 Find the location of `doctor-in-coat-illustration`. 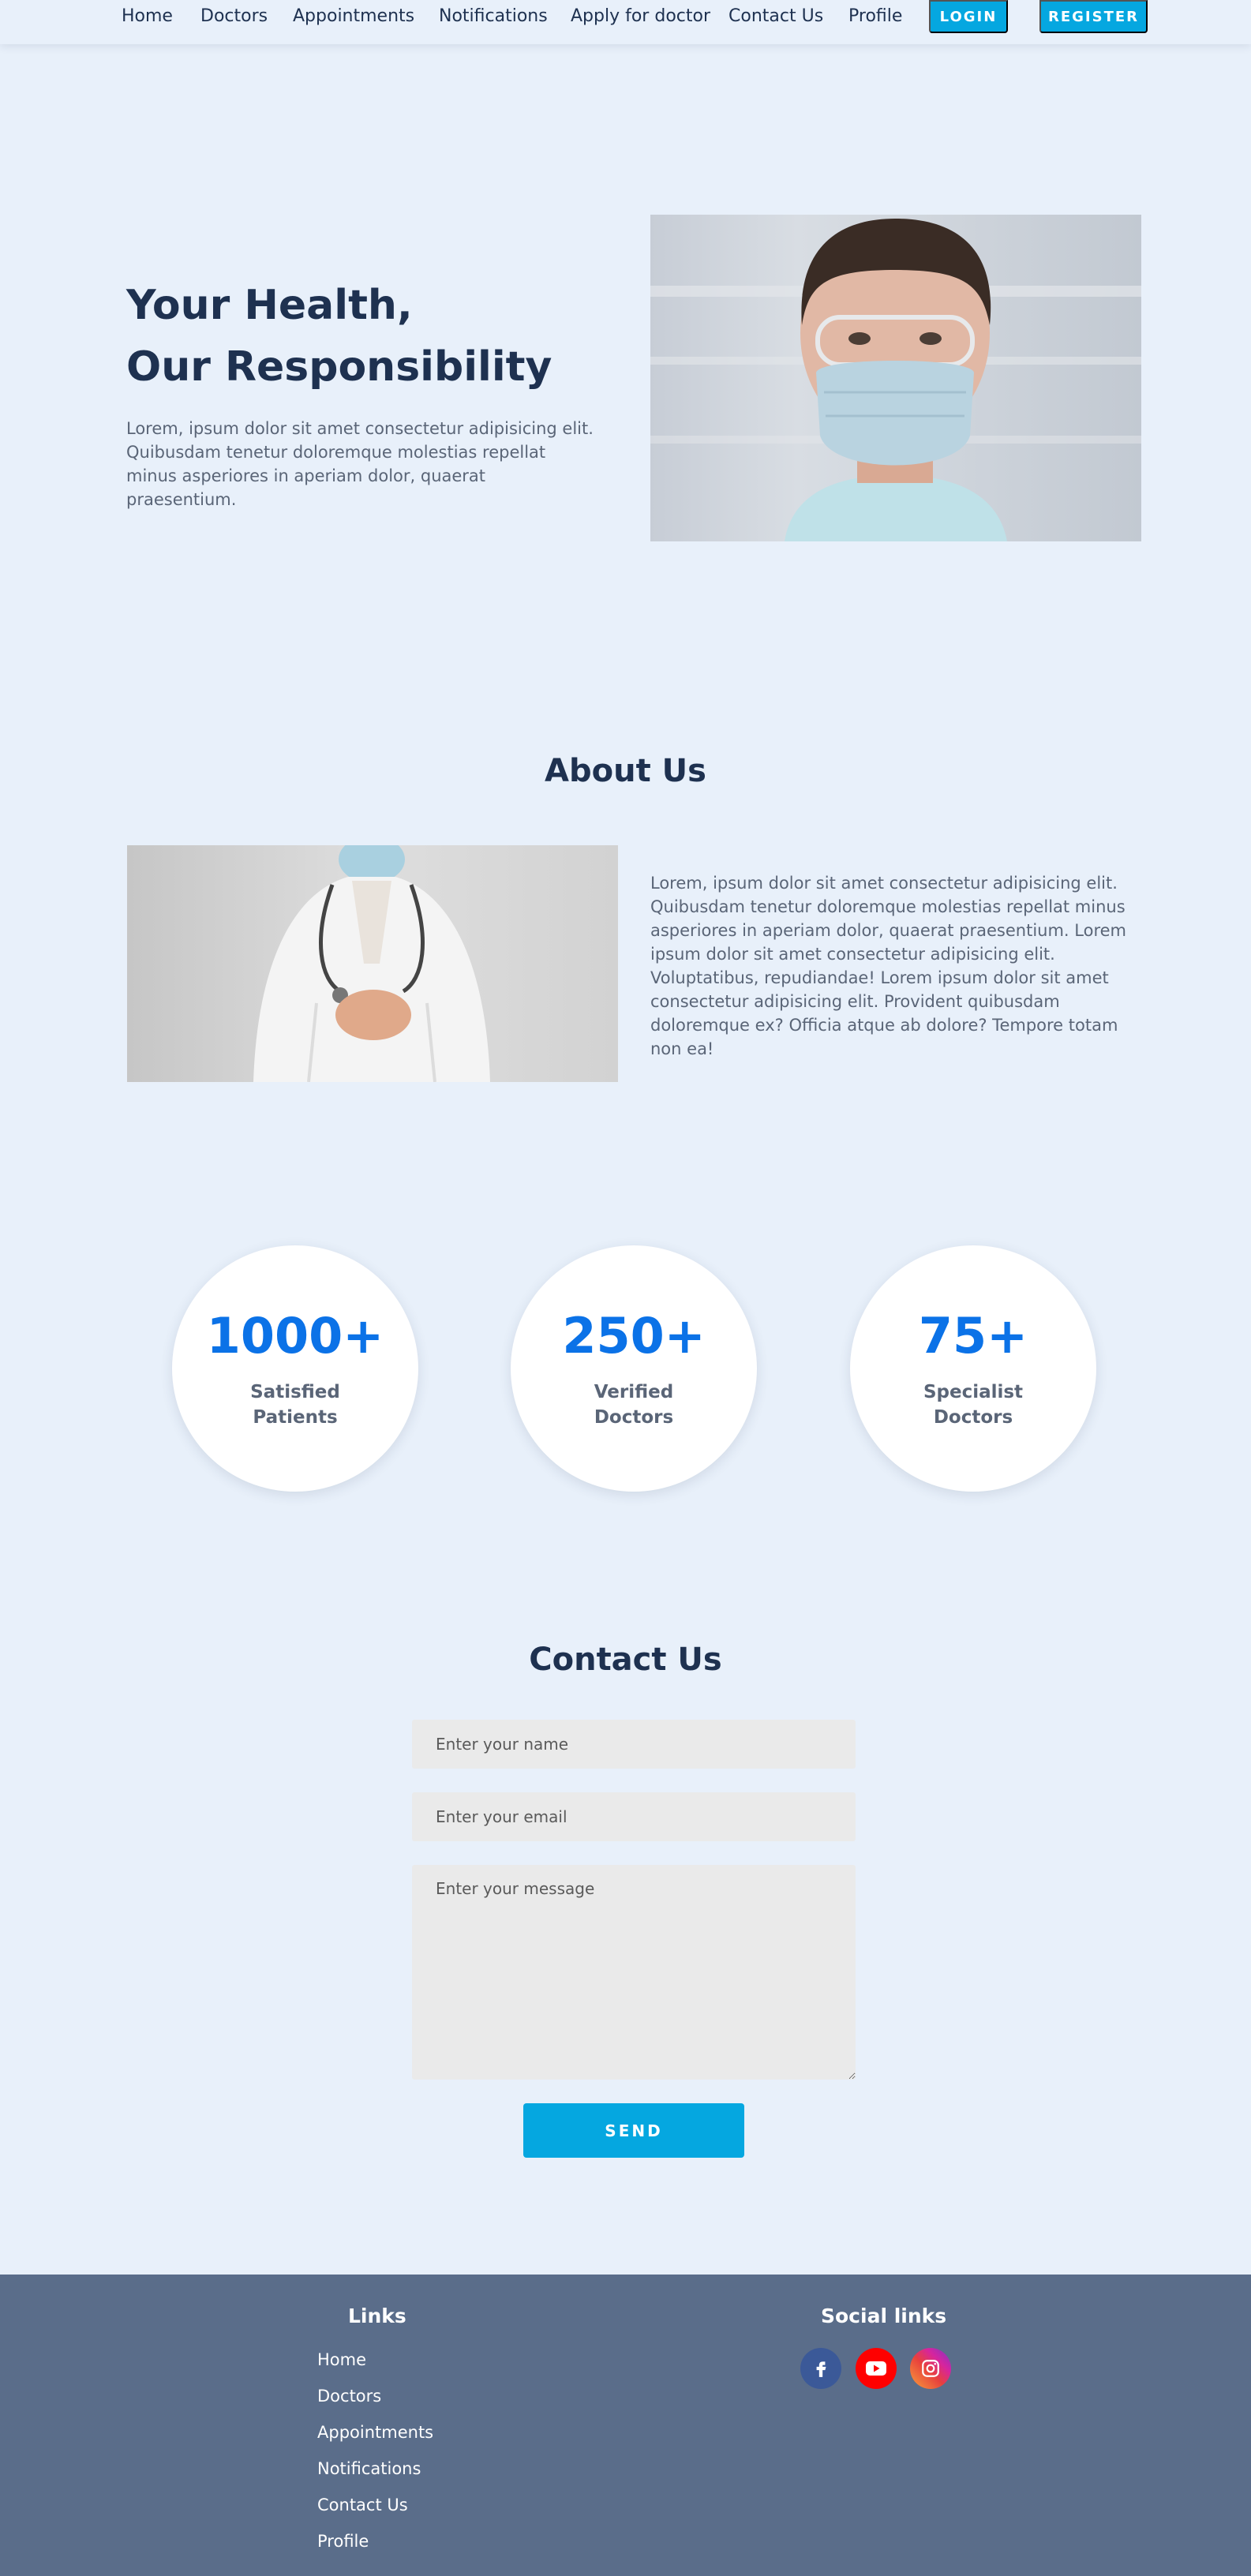

doctor-in-coat-illustration is located at coordinates (371, 963).